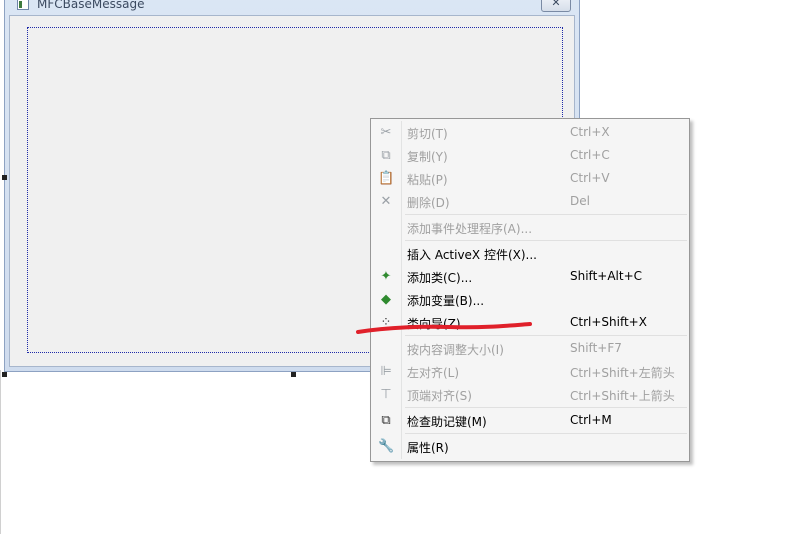 The image size is (798, 534). I want to click on editor-left-border, so click(0, 452).